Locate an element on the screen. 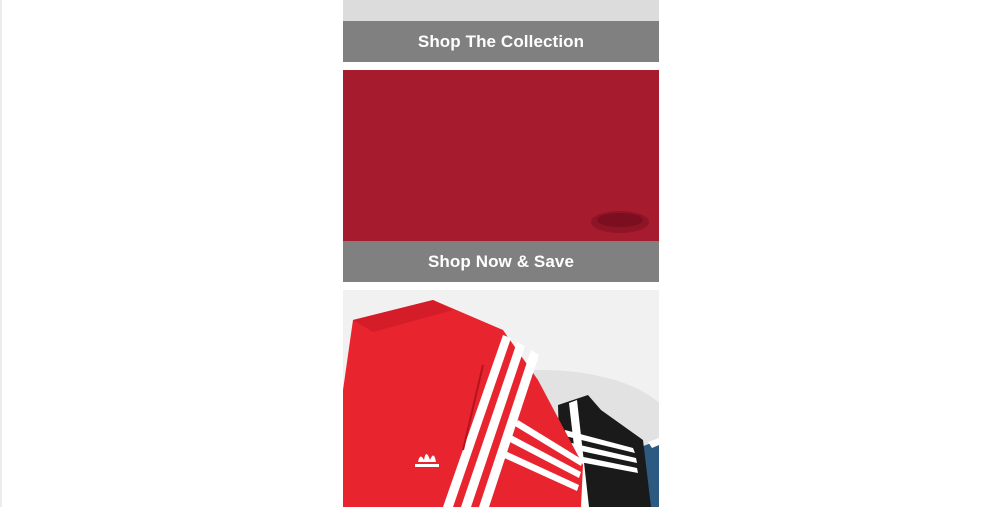  red-banner-graphic is located at coordinates (501, 155).